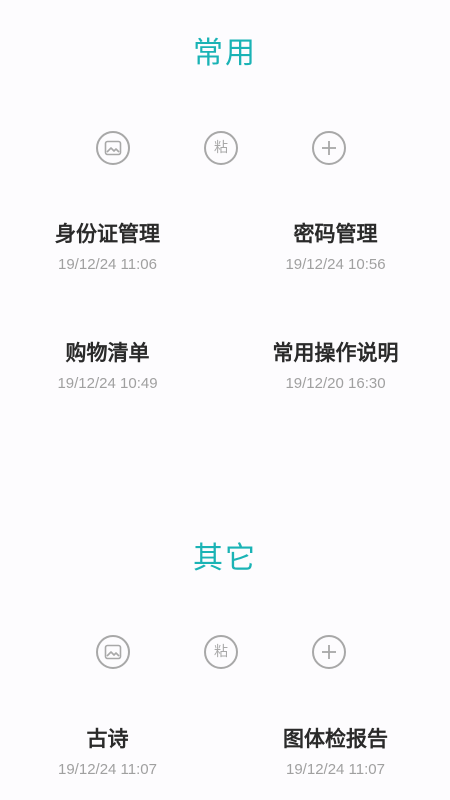 The image size is (450, 800). What do you see at coordinates (110, 247) in the screenshot?
I see `note-item: 身份证管理 19/12/24 11:06` at bounding box center [110, 247].